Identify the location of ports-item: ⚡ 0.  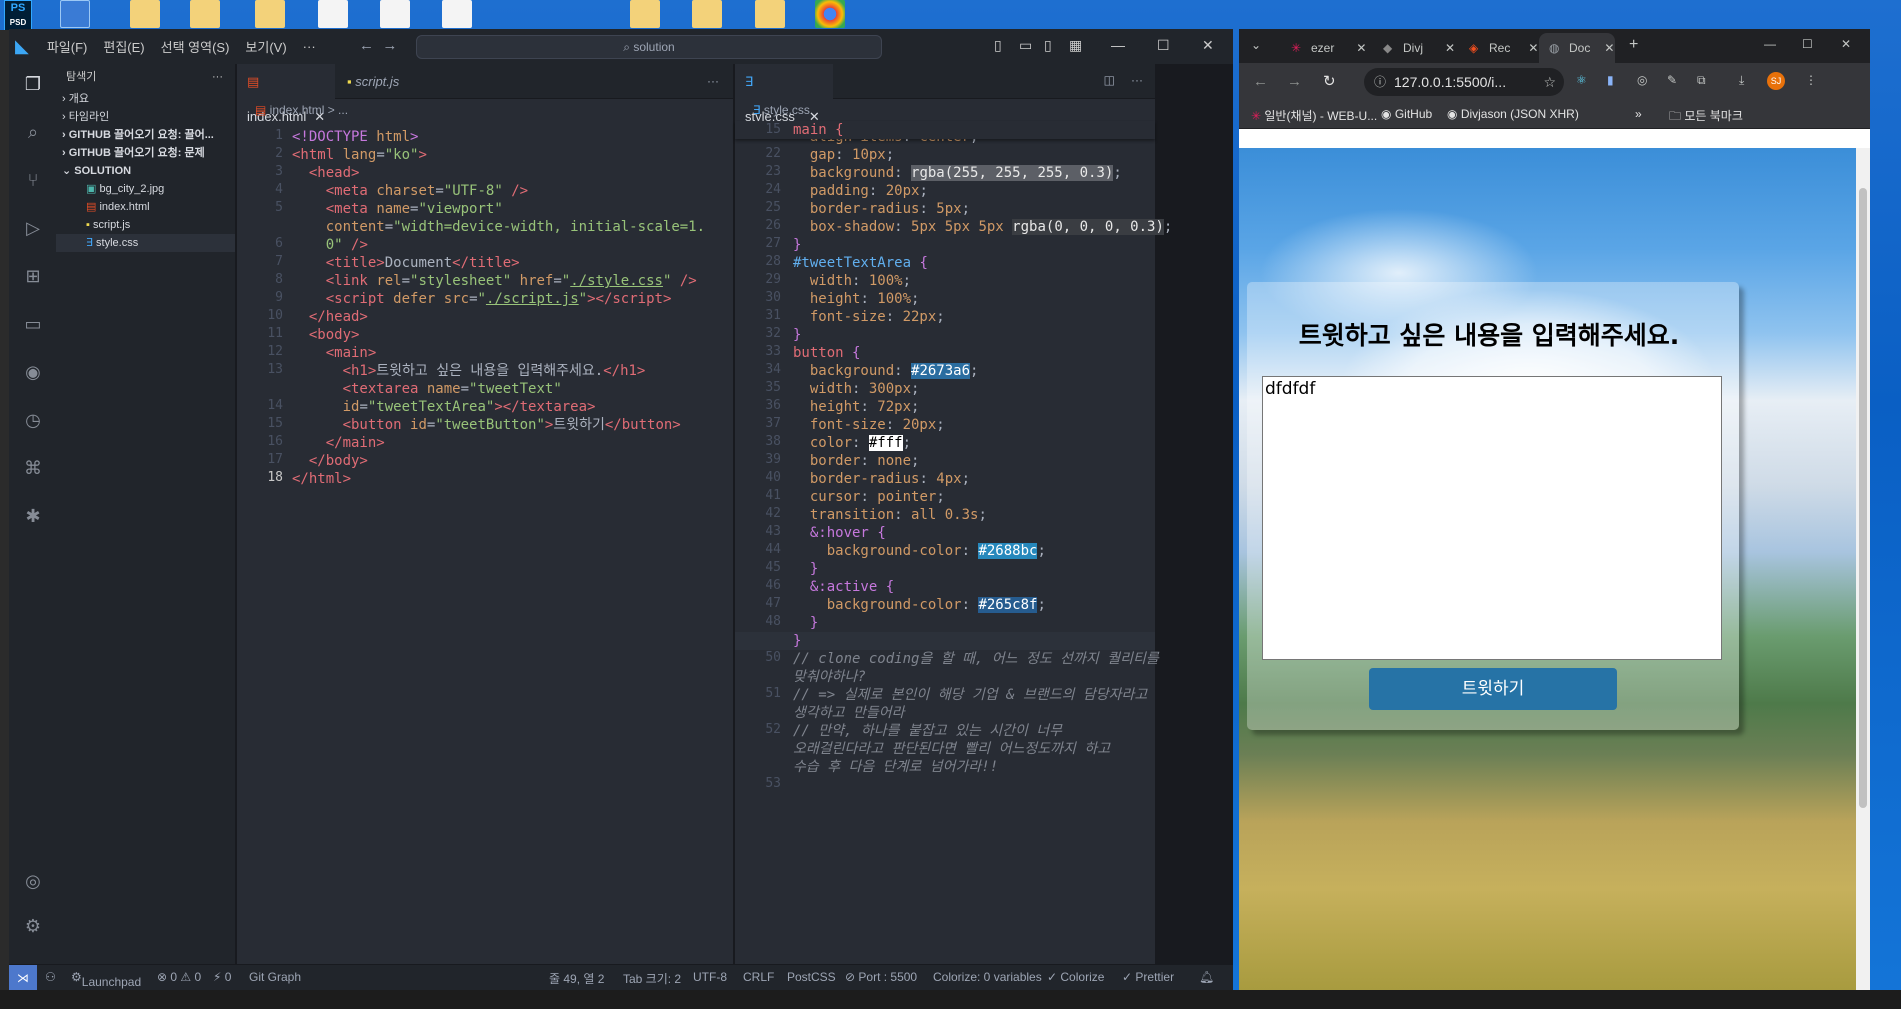
(222, 977).